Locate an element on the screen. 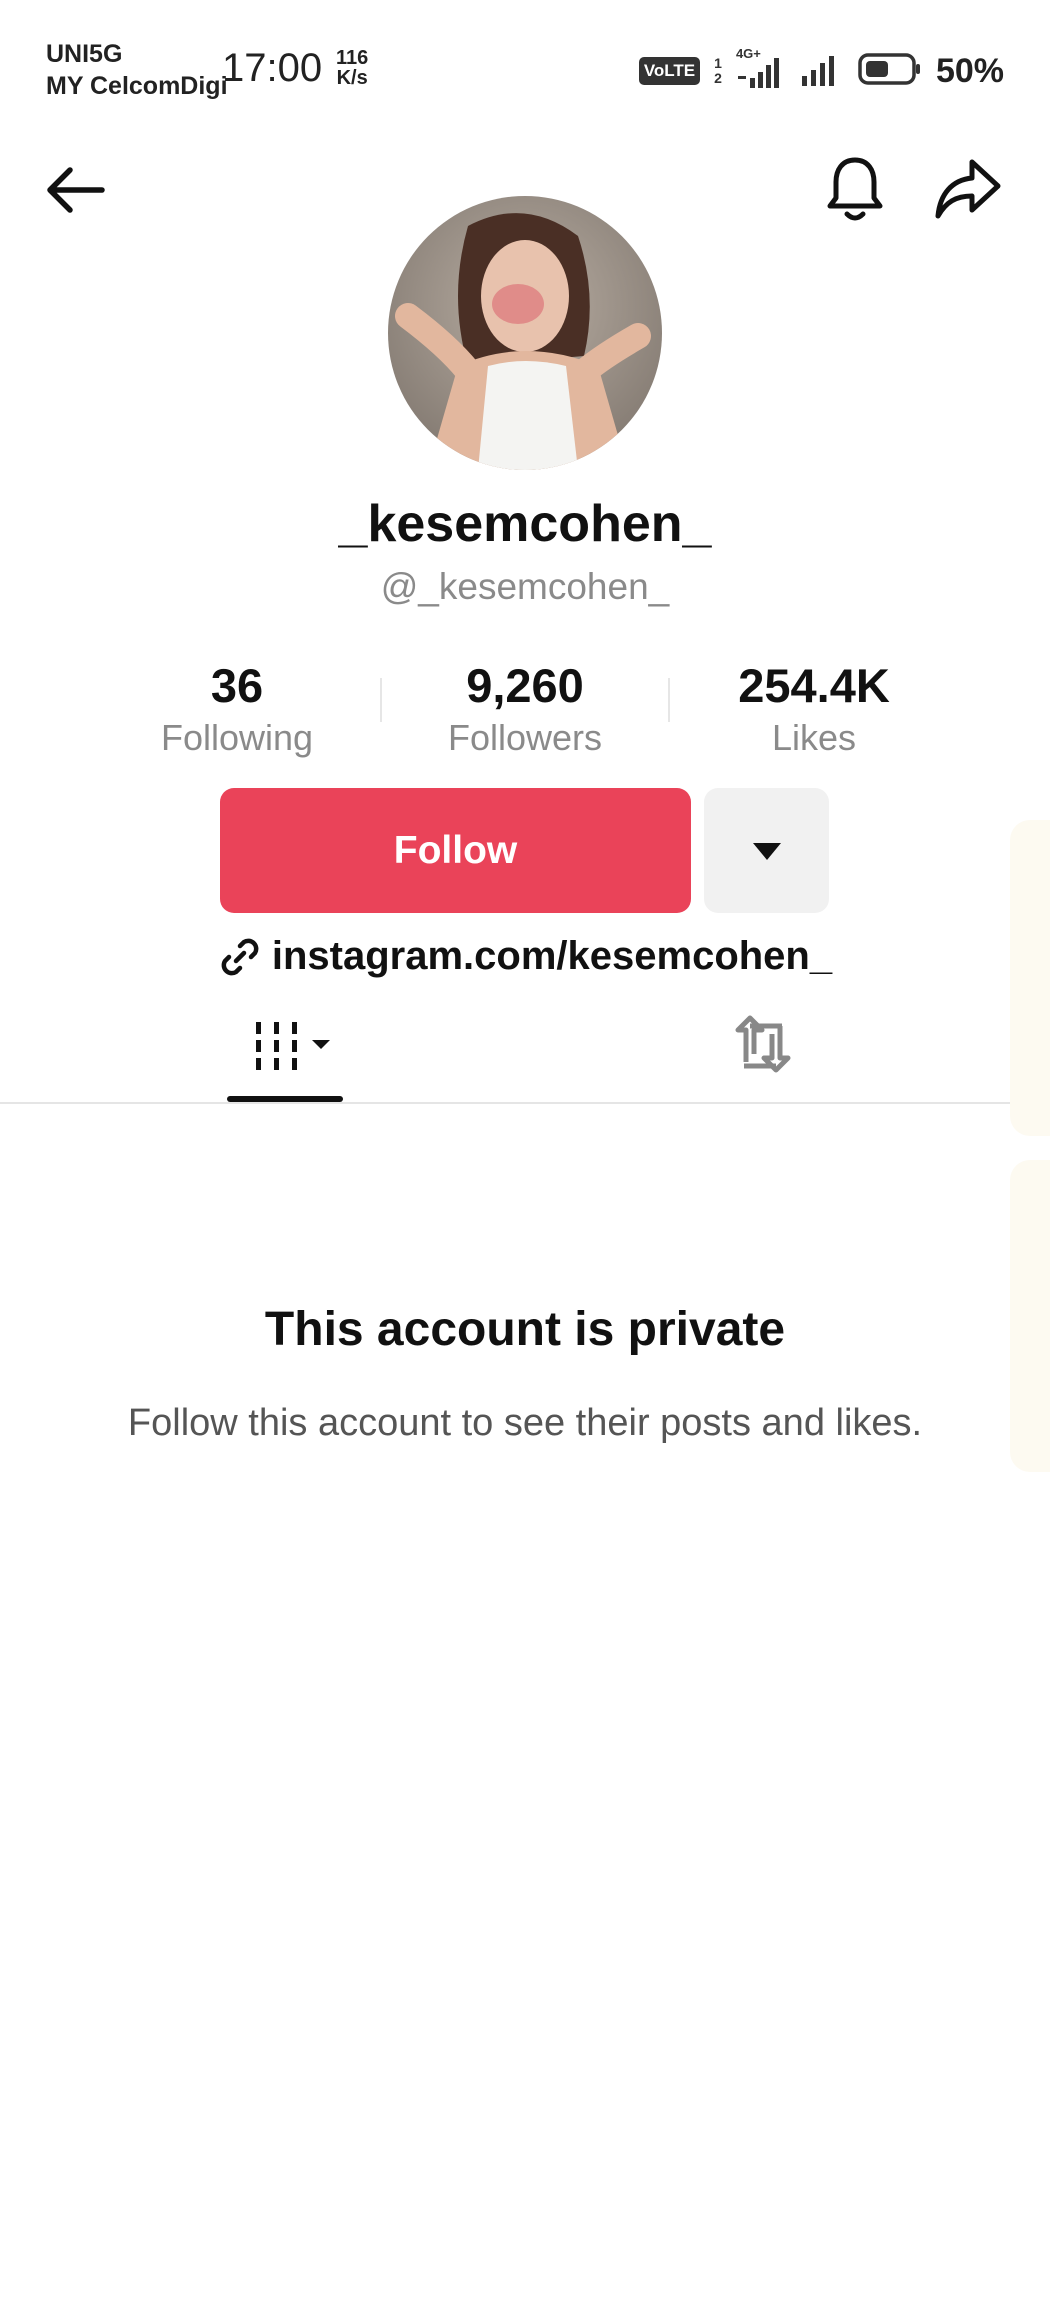 The image size is (1050, 2297). avatar-photo is located at coordinates (525, 333).